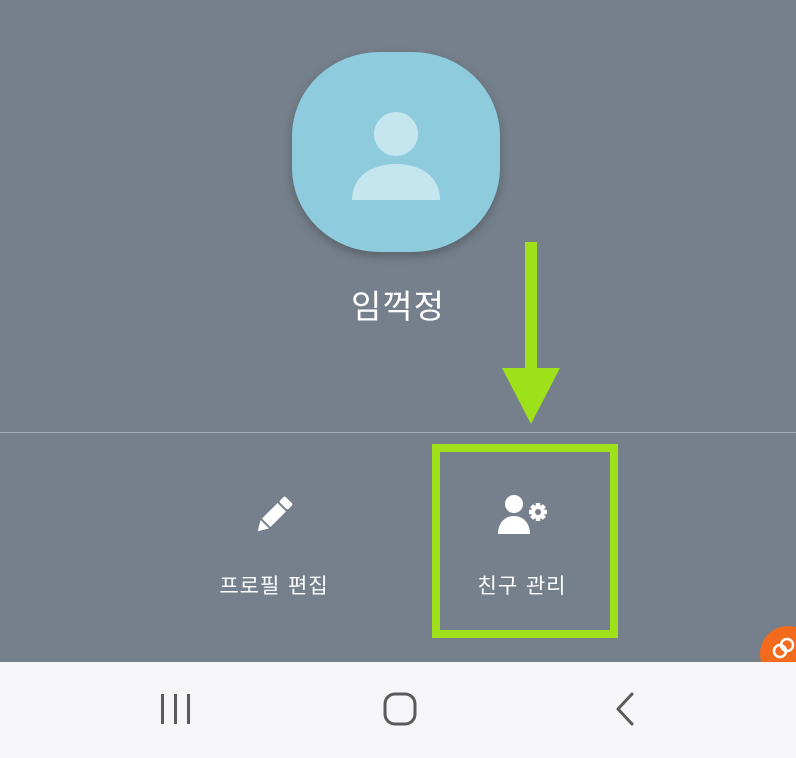  I want to click on pencil-icon, so click(274, 515).